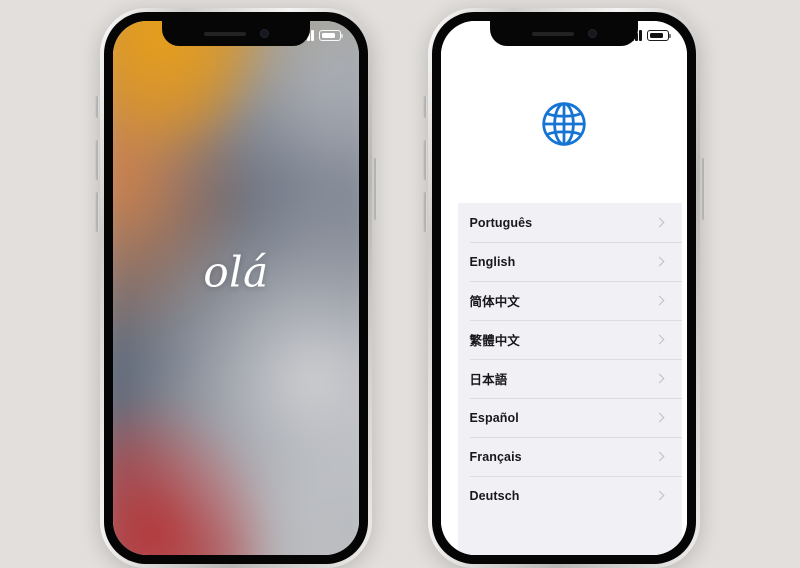  Describe the element at coordinates (488, 380) in the screenshot. I see `language-label: 日本語` at that location.